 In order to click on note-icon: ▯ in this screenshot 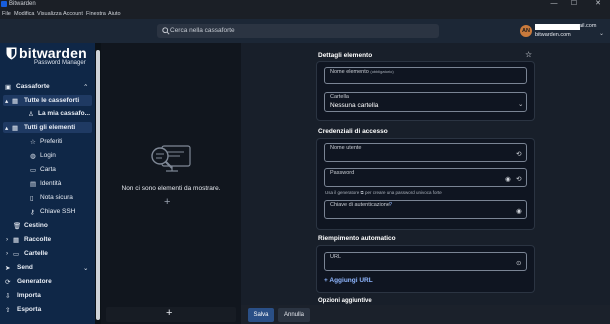, I will do `click(32, 198)`.